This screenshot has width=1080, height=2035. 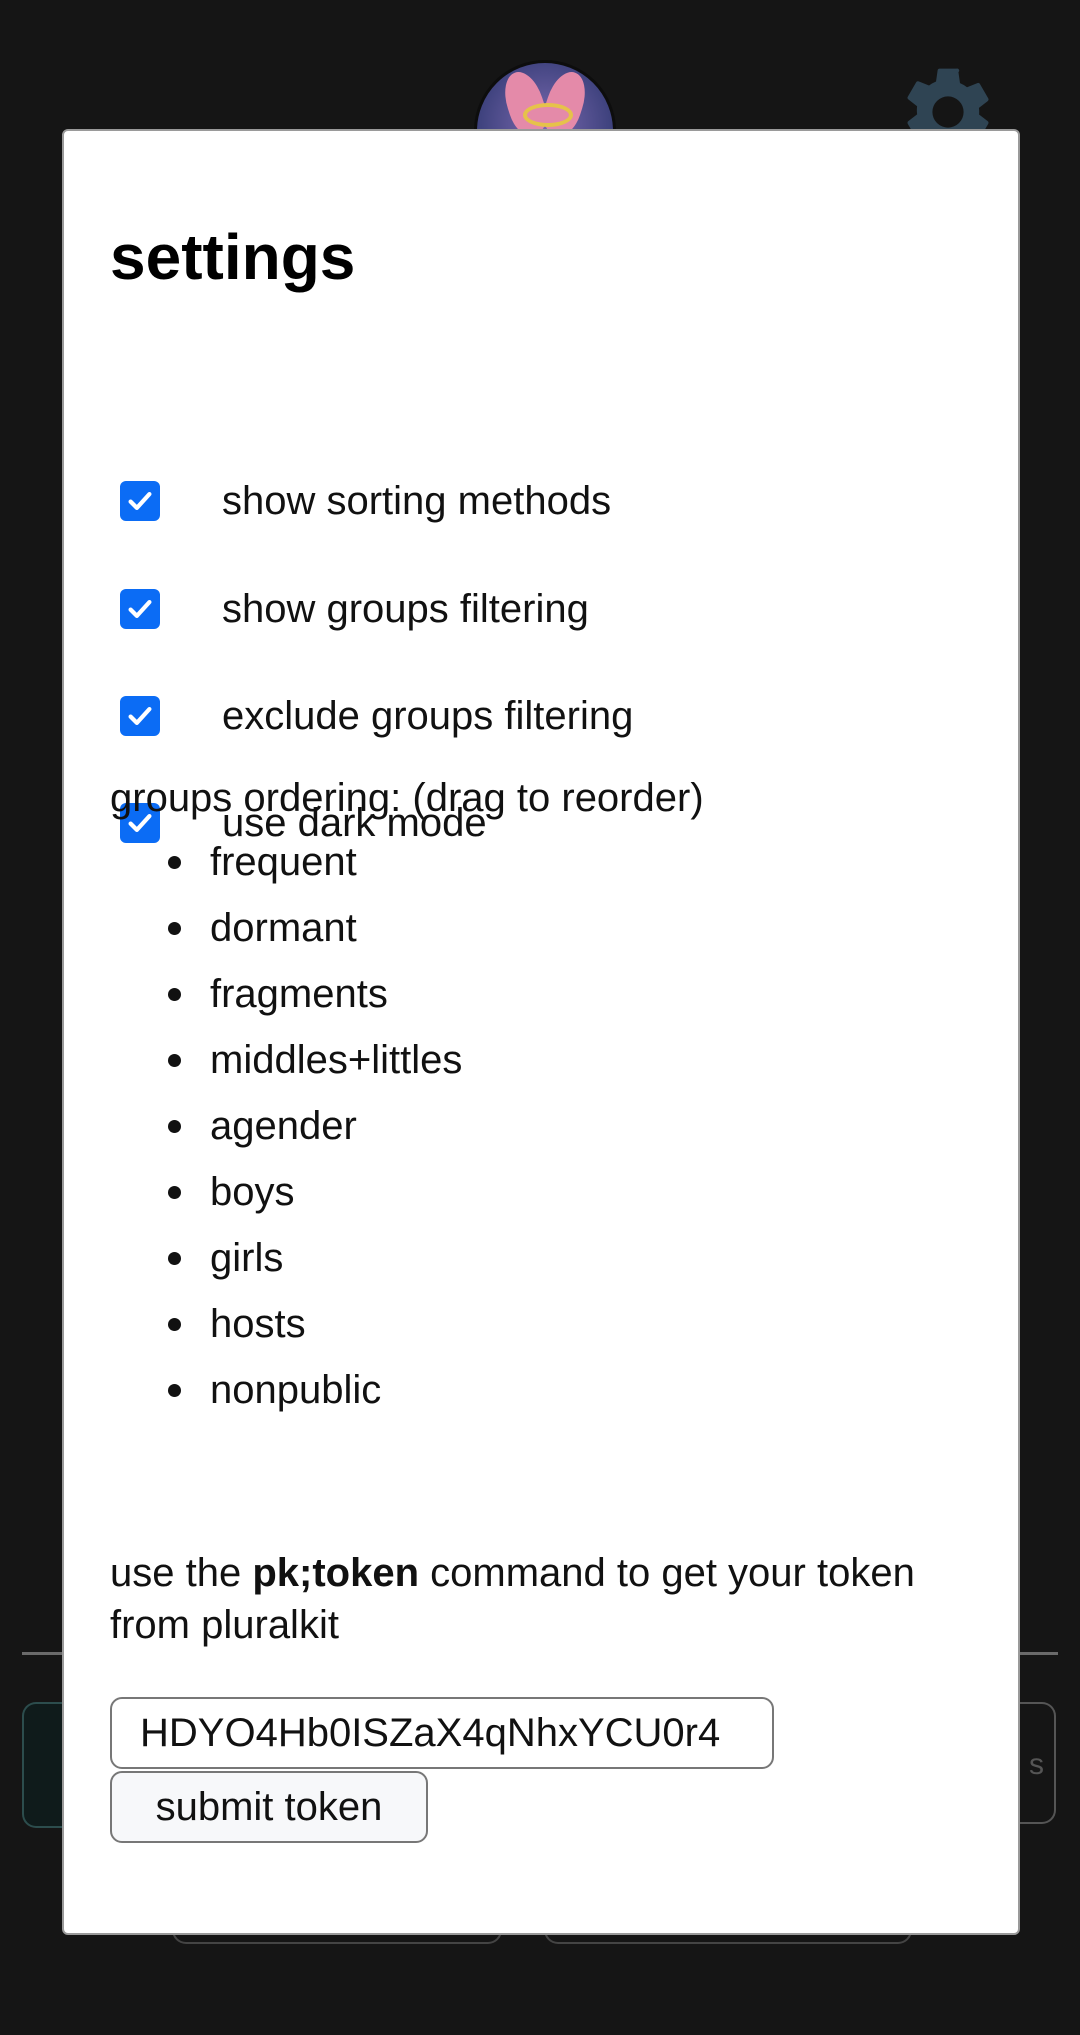 I want to click on group-item-boys: boys, so click(x=286, y=1192).